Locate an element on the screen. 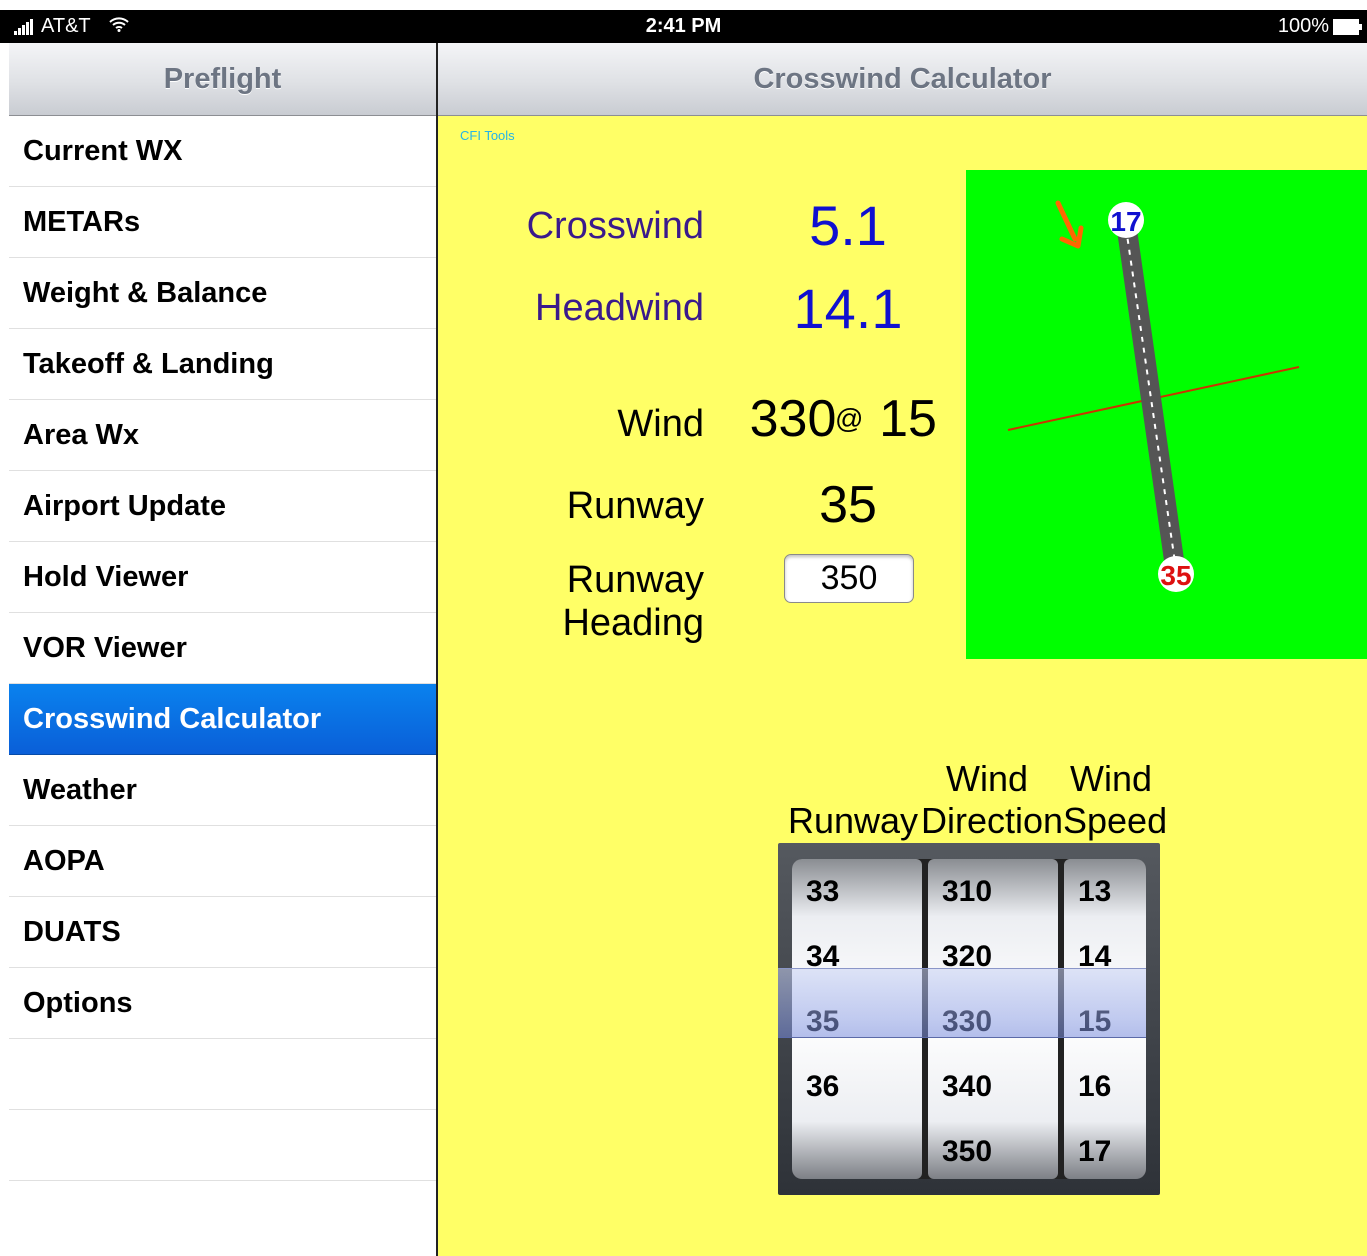  menu-item-label: VOR Viewer is located at coordinates (105, 647).